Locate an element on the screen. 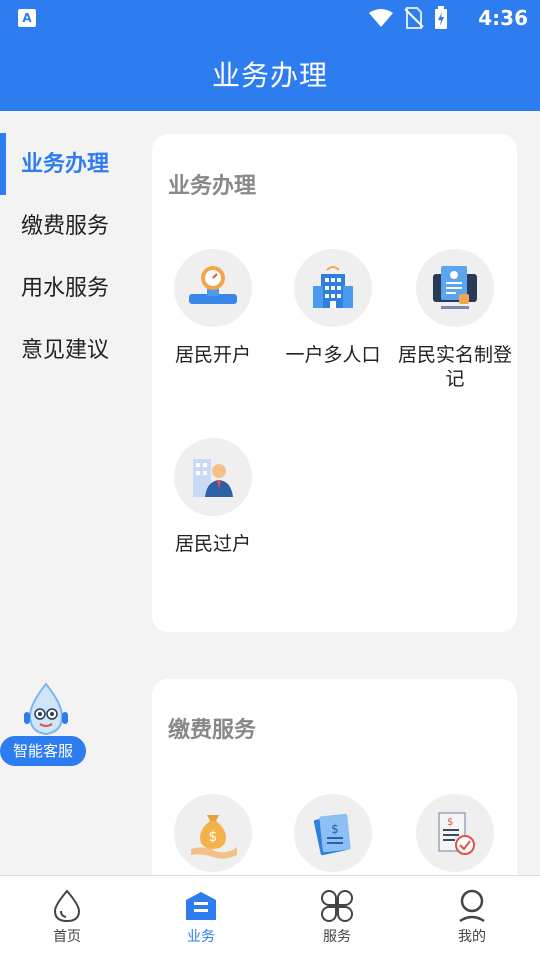 Image resolution: width=540 pixels, height=960 pixels. smart-service-button: 智能客服 is located at coordinates (45, 725).